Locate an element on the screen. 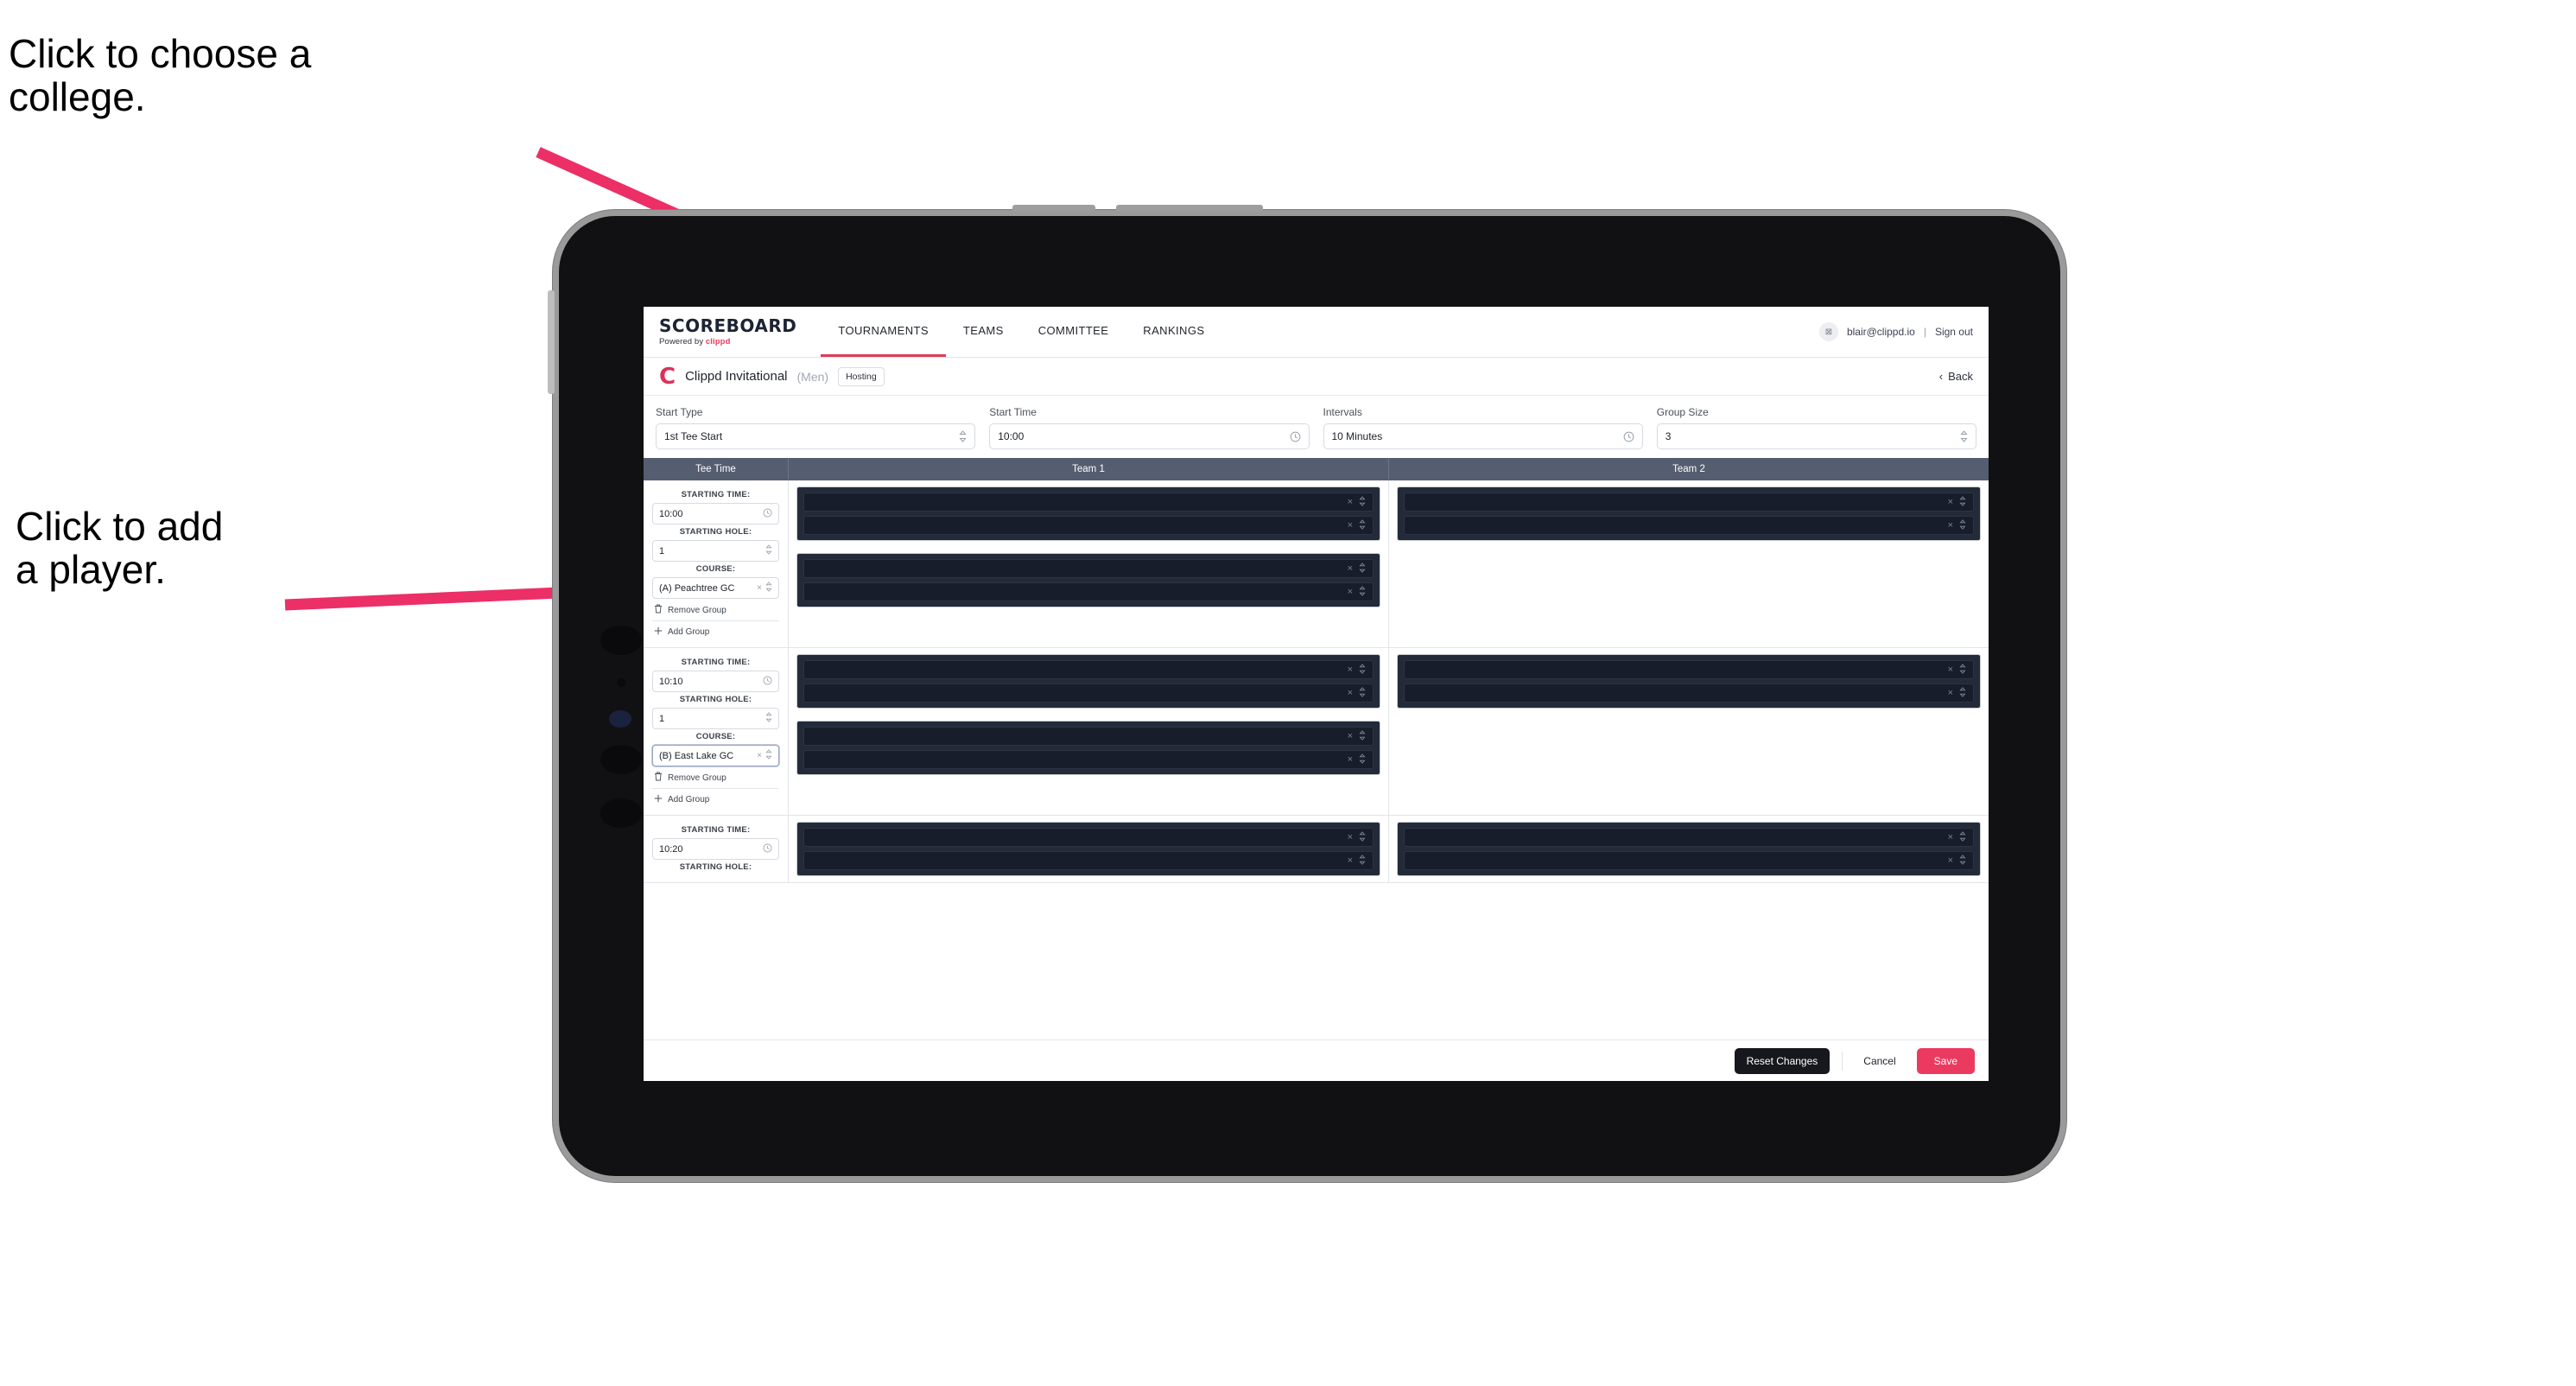 The width and height of the screenshot is (2576, 1386). course-select: (B) East Lake GC × is located at coordinates (715, 755).